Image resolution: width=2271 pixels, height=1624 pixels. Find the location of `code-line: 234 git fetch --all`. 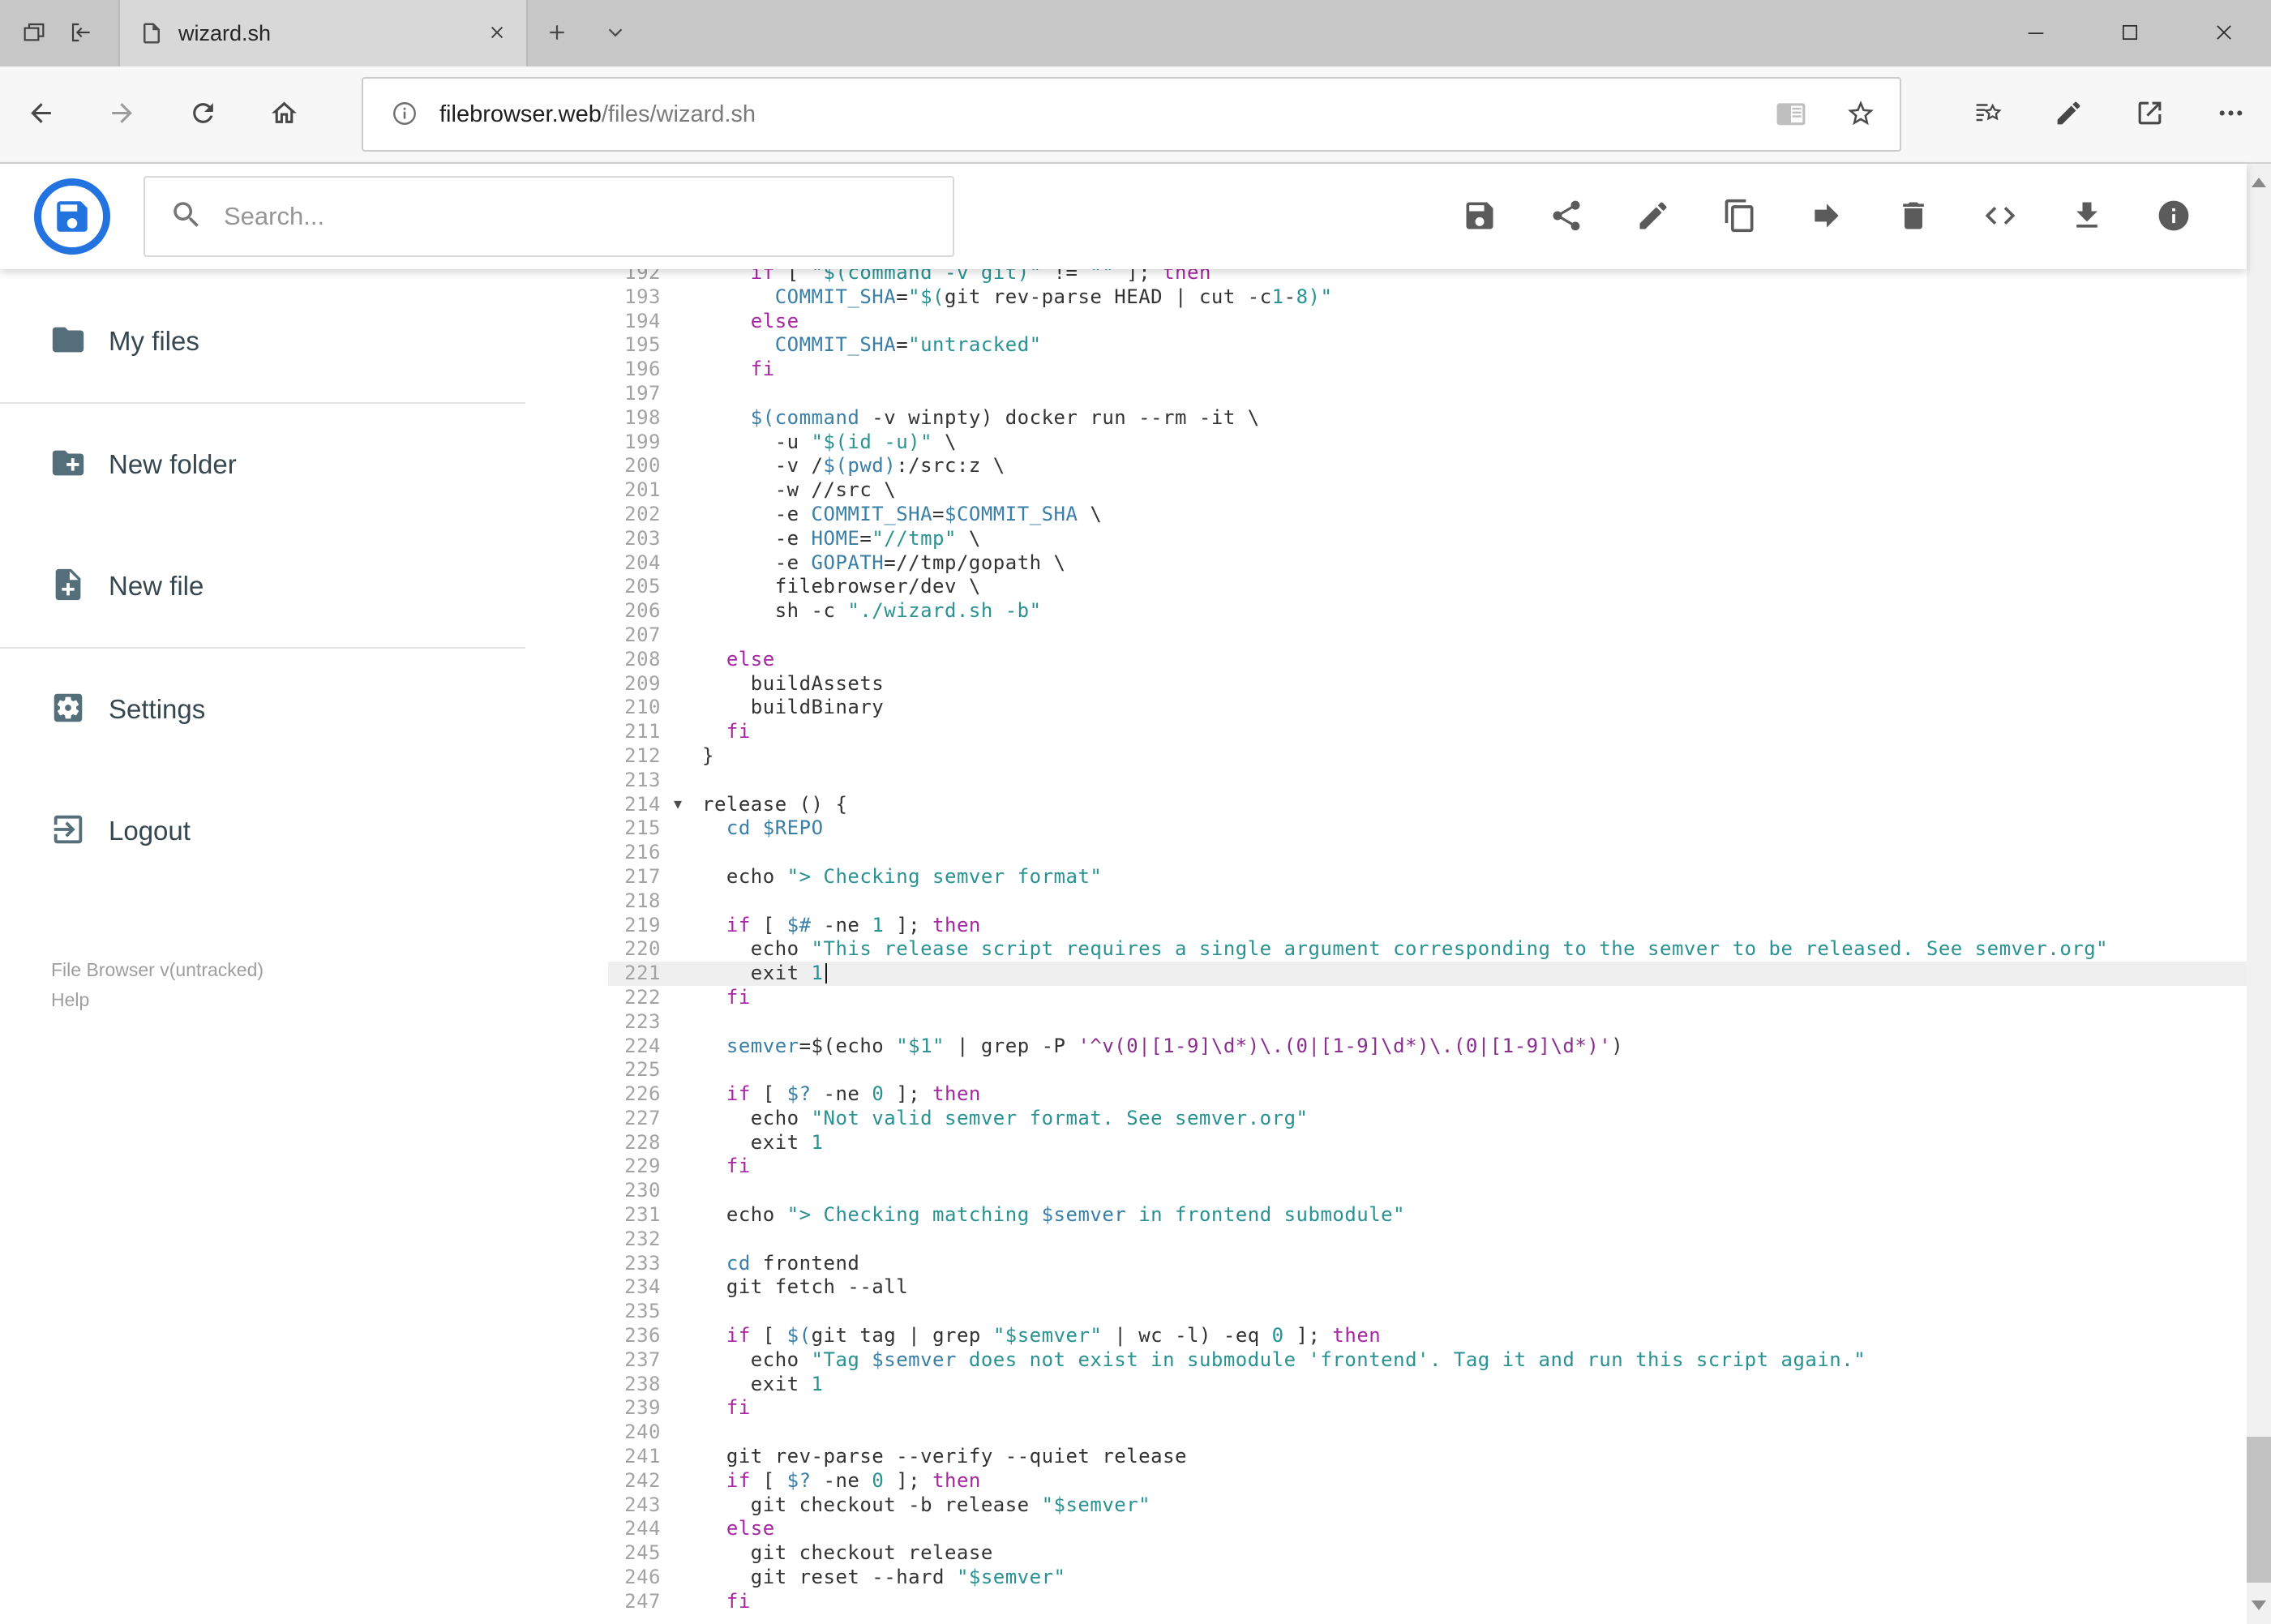

code-line: 234 git fetch --all is located at coordinates (1427, 1288).